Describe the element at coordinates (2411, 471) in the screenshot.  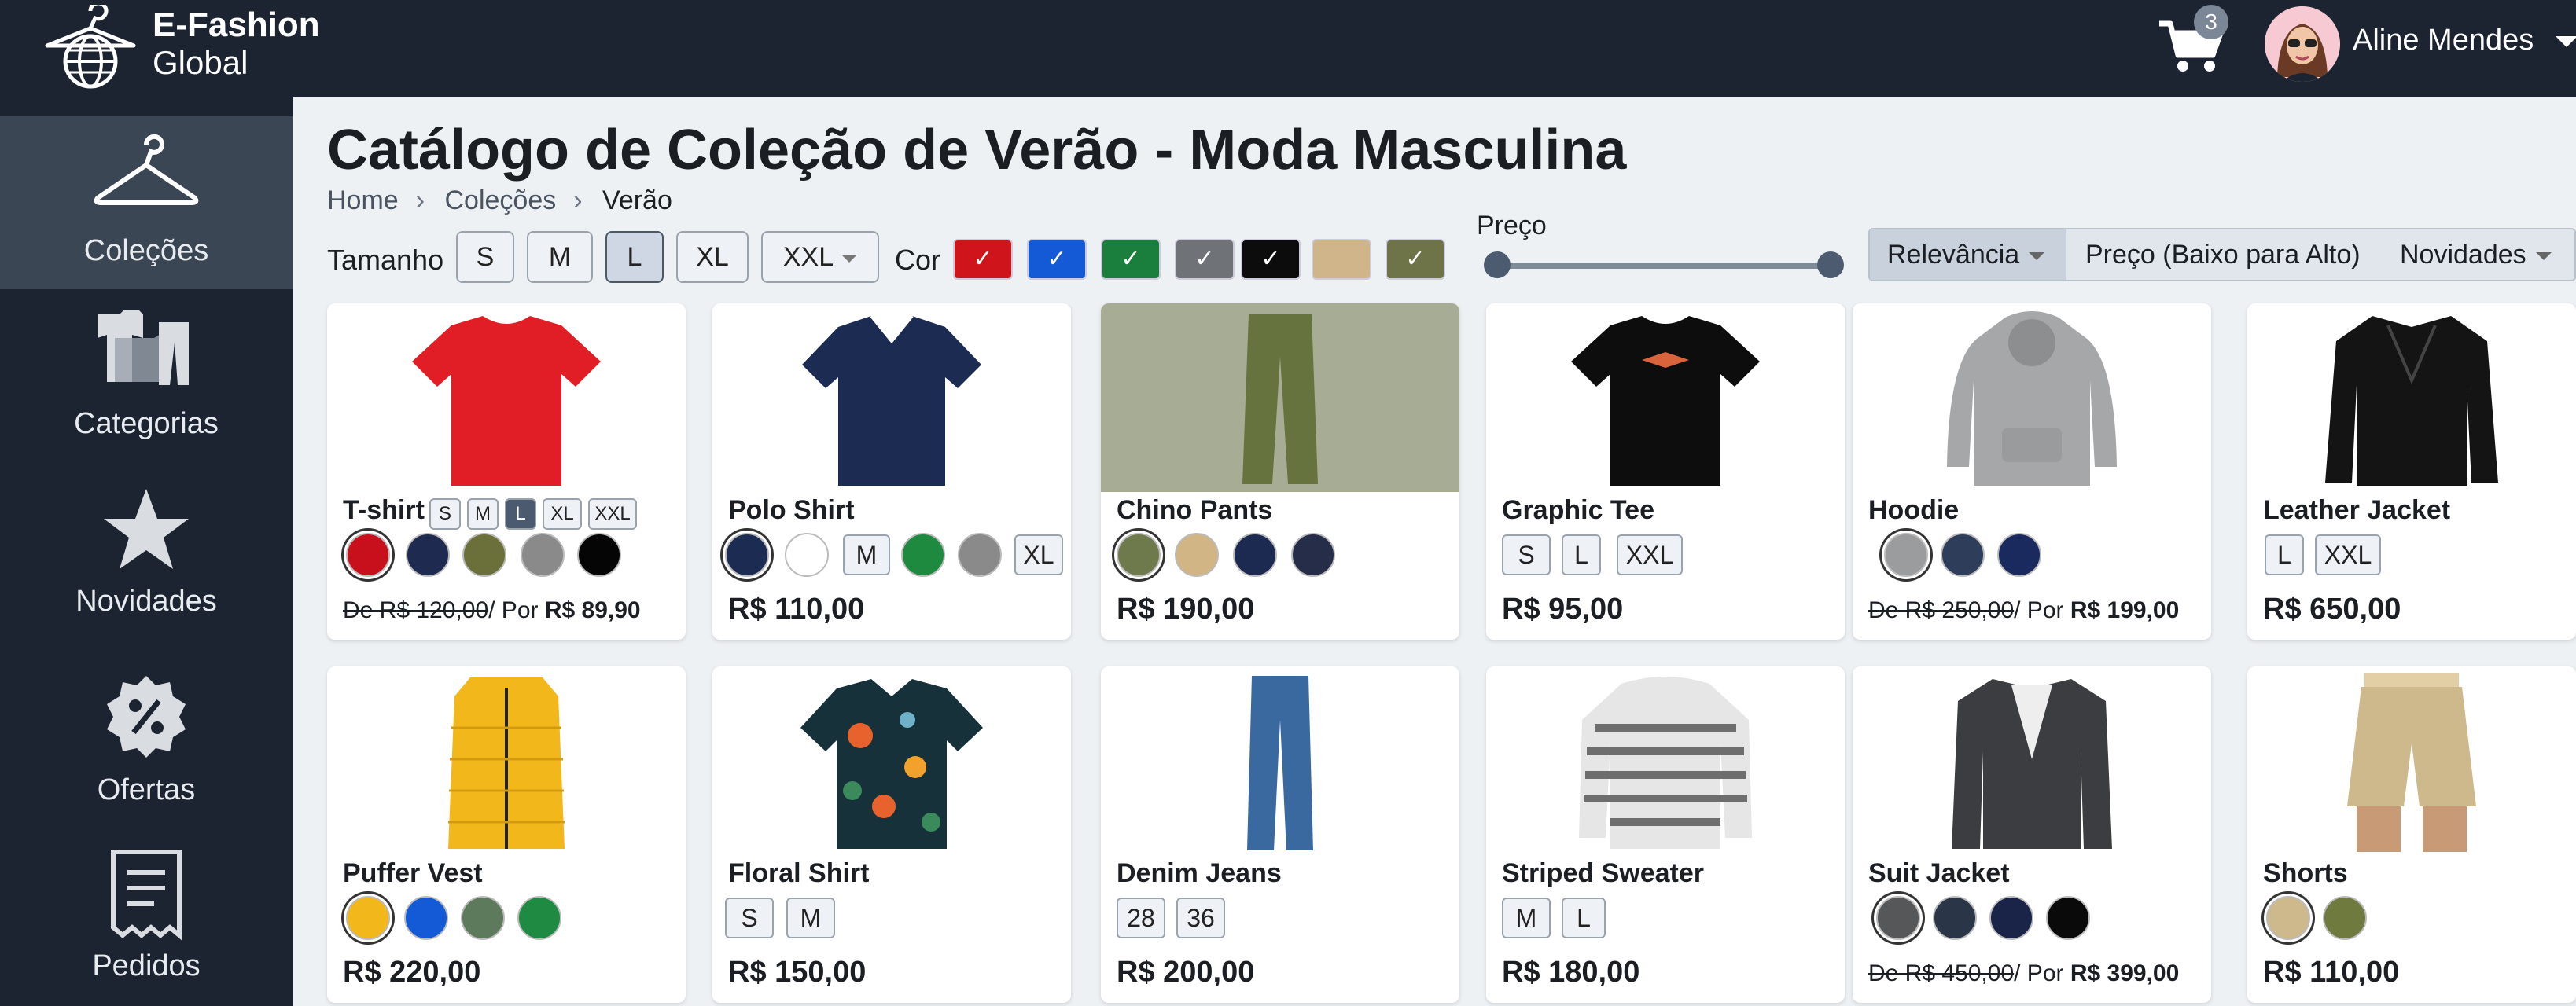
I see `product-card-leather-jacket: Leather Jacket L XXL R$ 650,00` at that location.